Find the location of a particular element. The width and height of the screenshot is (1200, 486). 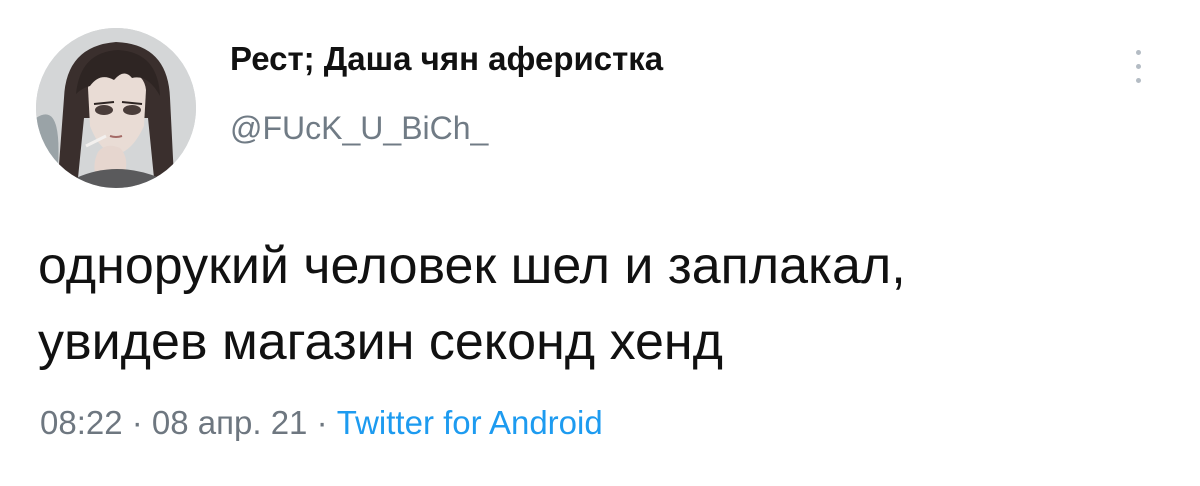

more-options-button is located at coordinates (1139, 69).